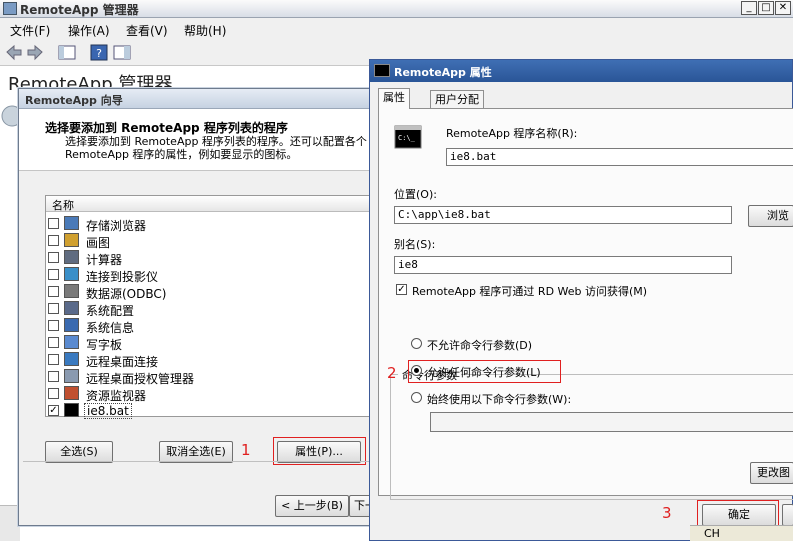 This screenshot has height=541, width=793. Describe the element at coordinates (416, 397) in the screenshot. I see `radio-always-use-args` at that location.